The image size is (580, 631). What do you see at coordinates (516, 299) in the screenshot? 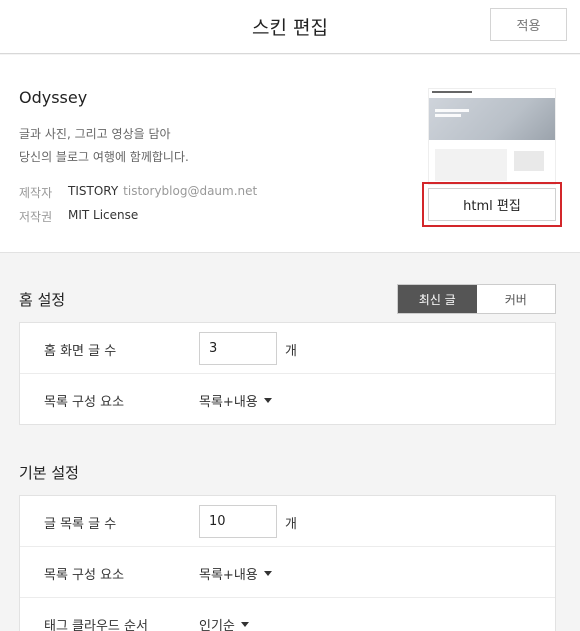
I see `toggle-cover: 커버` at bounding box center [516, 299].